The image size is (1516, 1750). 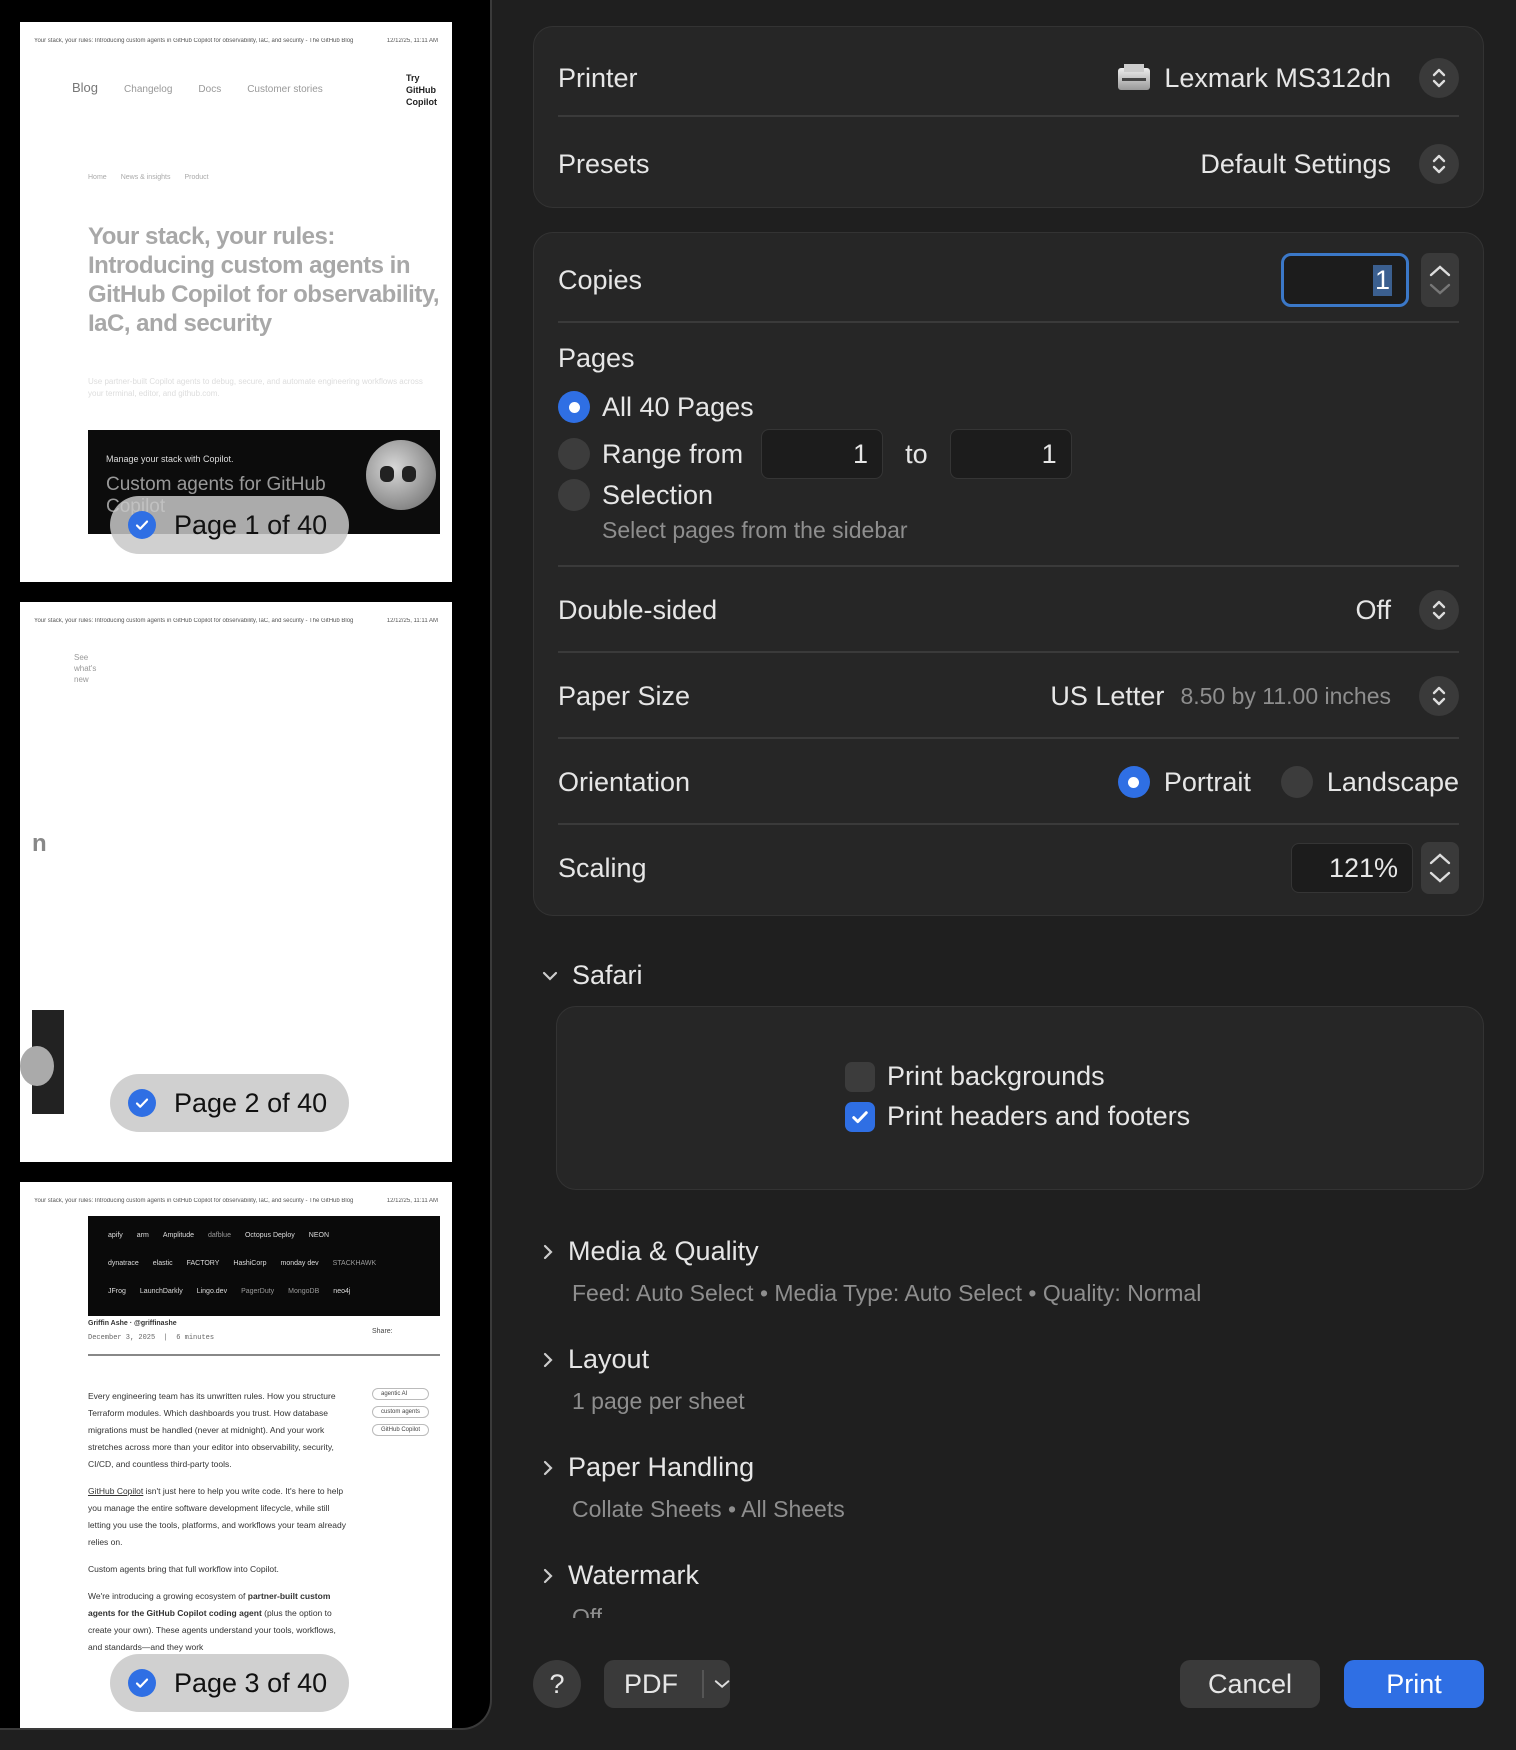 What do you see at coordinates (860, 1076) in the screenshot?
I see `checkbox-unchecked` at bounding box center [860, 1076].